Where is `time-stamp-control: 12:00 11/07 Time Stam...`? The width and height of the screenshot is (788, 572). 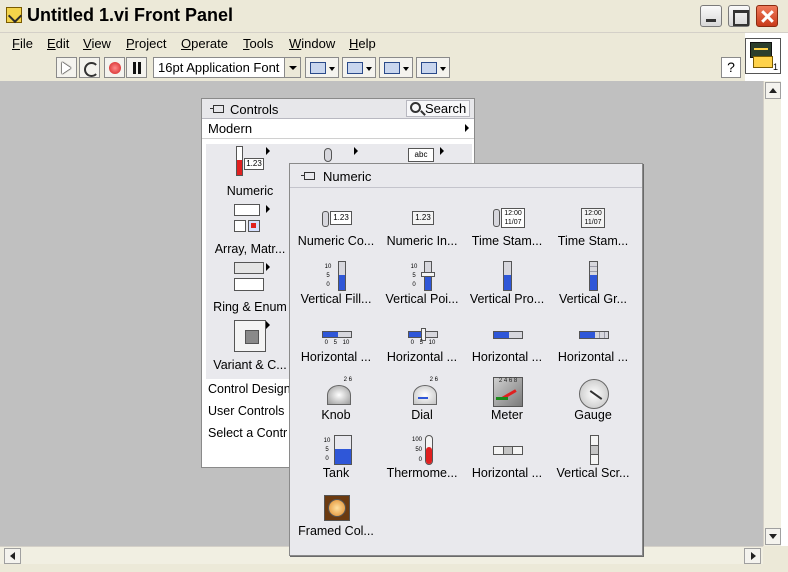 time-stamp-control: 12:00 11/07 Time Stam... is located at coordinates (507, 226).